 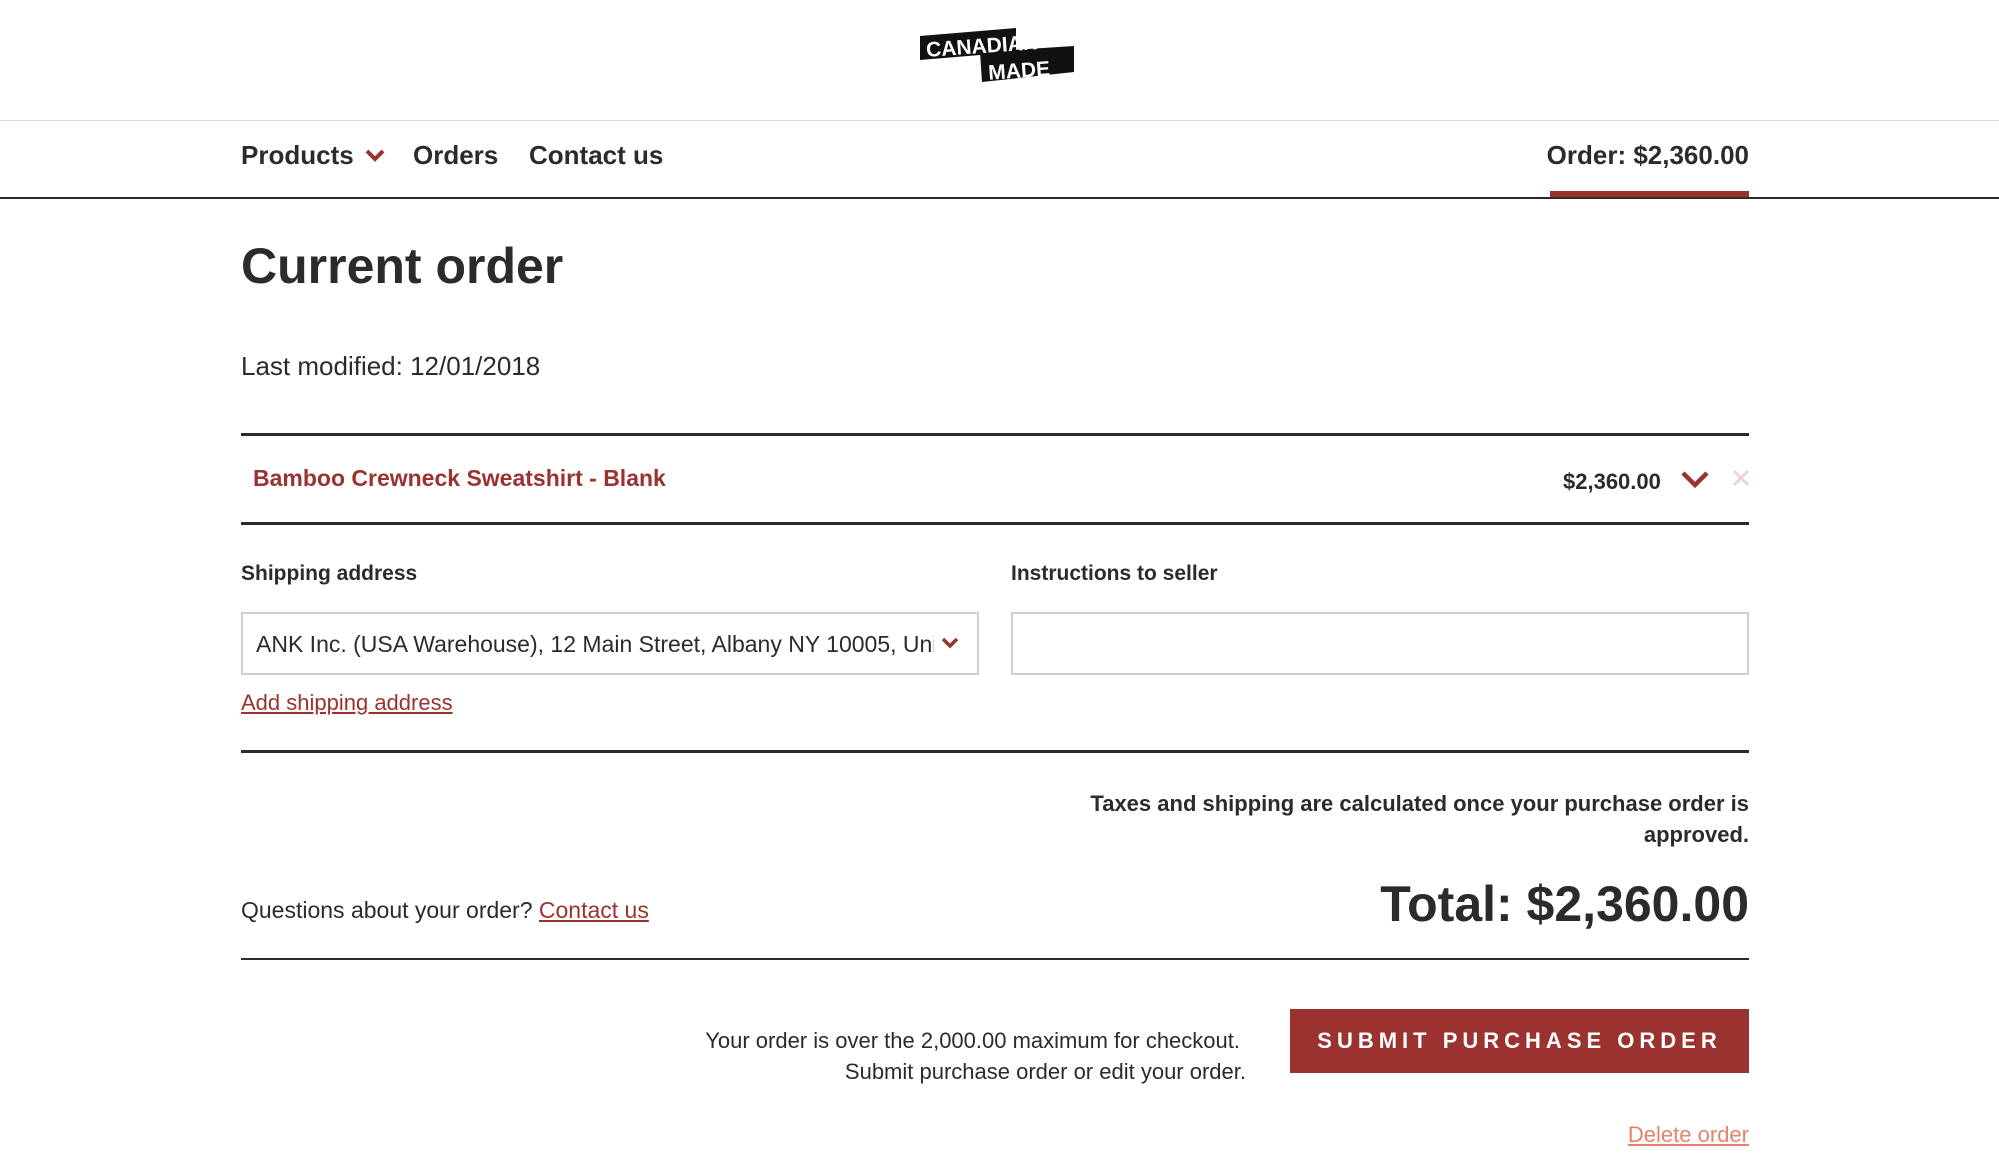 I want to click on page-title: Current order, so click(x=402, y=266).